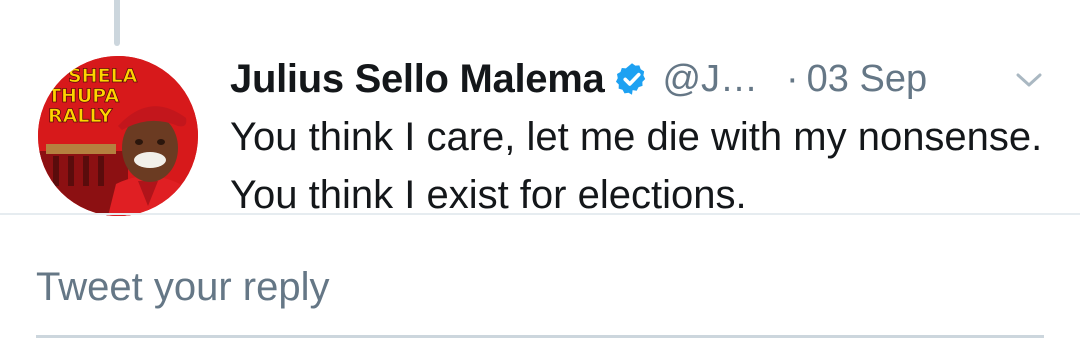 The width and height of the screenshot is (1080, 353). I want to click on verified-badge-icon, so click(631, 79).